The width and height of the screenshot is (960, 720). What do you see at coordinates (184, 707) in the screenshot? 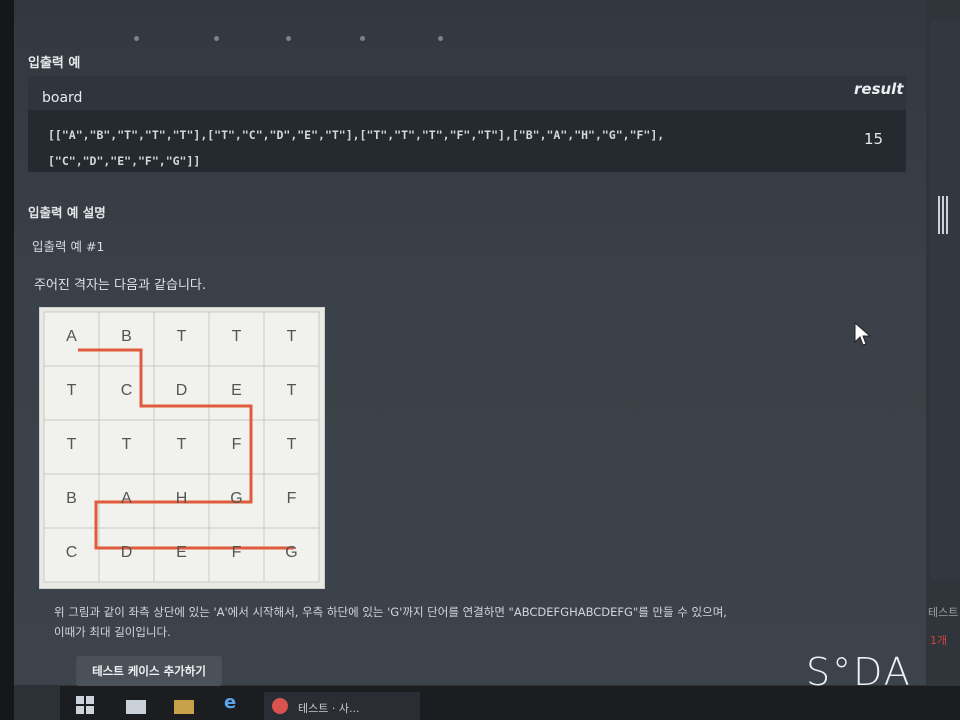
I see `folder-icon` at bounding box center [184, 707].